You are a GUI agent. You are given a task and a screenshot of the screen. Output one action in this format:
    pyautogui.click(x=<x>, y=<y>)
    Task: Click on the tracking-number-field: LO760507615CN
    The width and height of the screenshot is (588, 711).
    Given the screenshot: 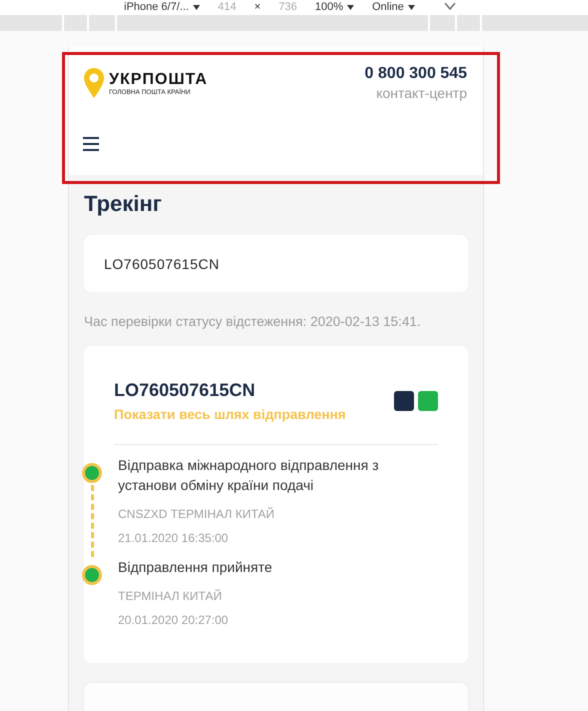 What is the action you would take?
    pyautogui.click(x=276, y=263)
    